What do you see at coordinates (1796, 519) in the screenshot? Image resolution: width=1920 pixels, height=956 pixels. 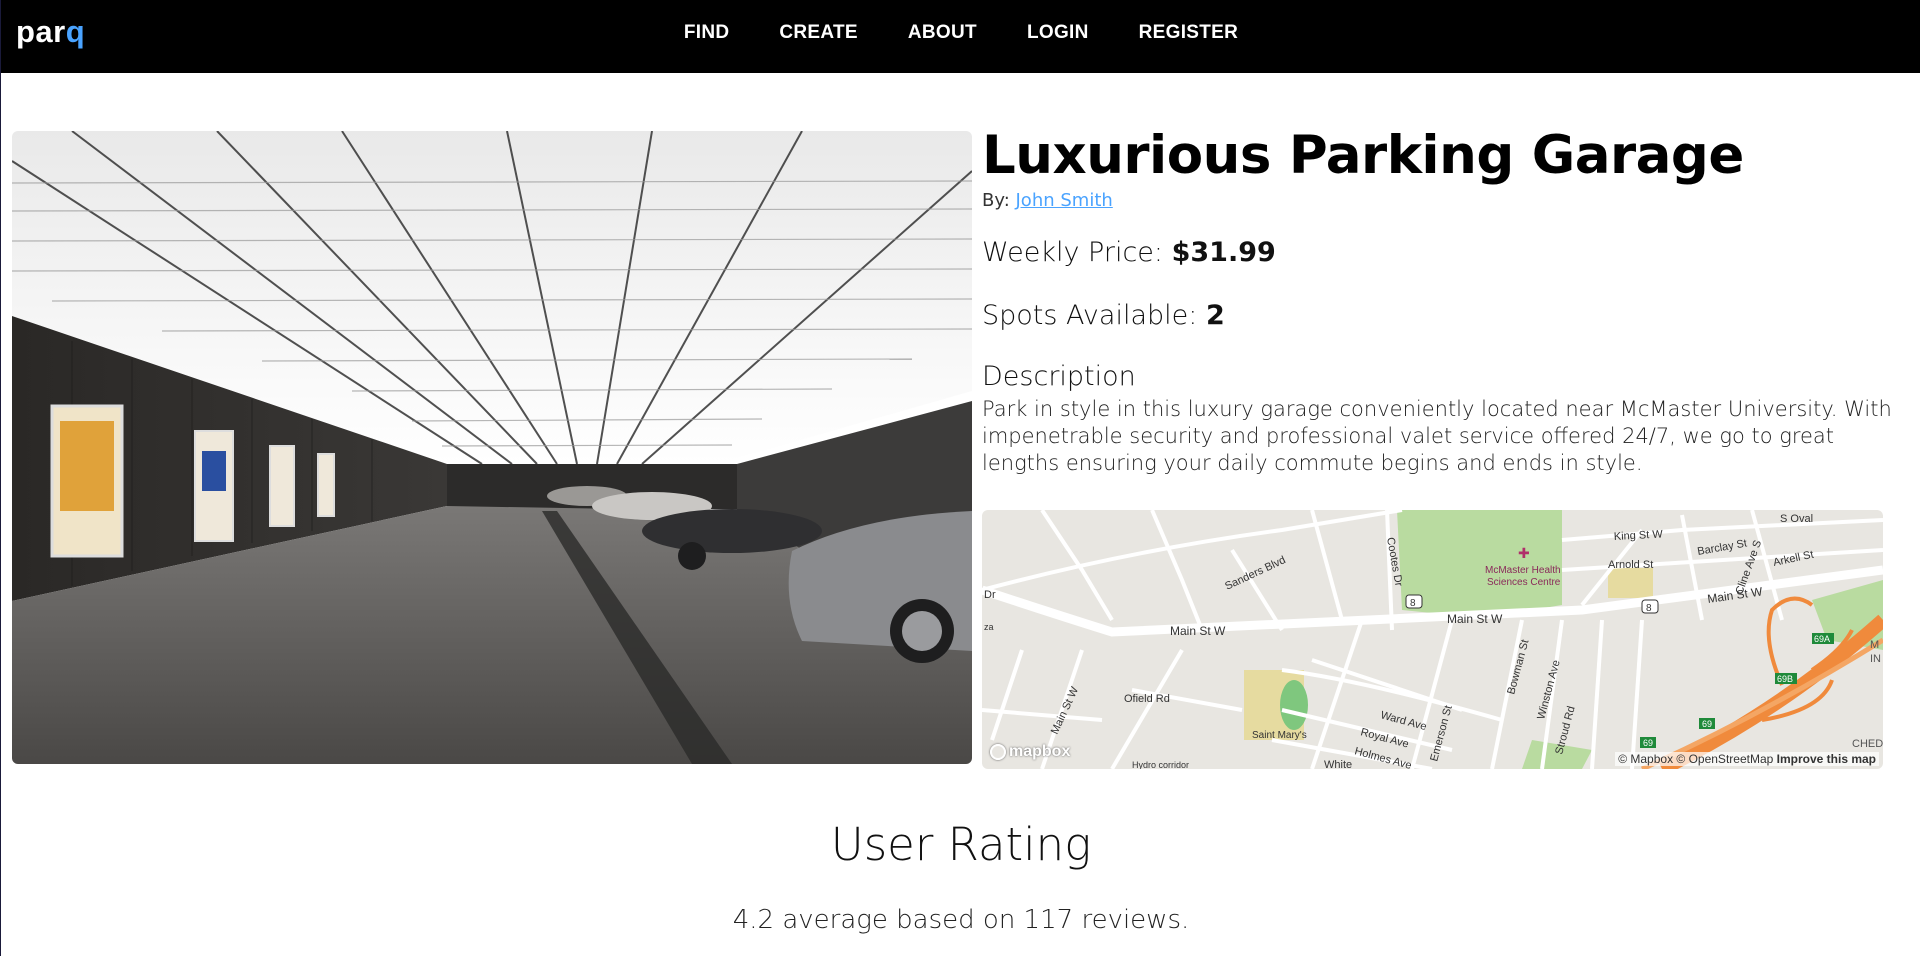 I see `svg-text: S Oval` at bounding box center [1796, 519].